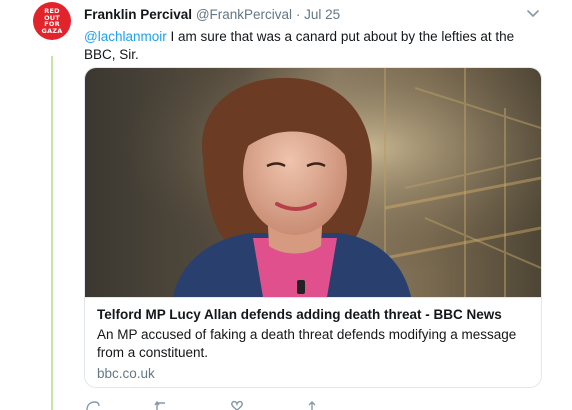 This screenshot has height=410, width=572. I want to click on user-handle: @FrankPercival, so click(244, 14).